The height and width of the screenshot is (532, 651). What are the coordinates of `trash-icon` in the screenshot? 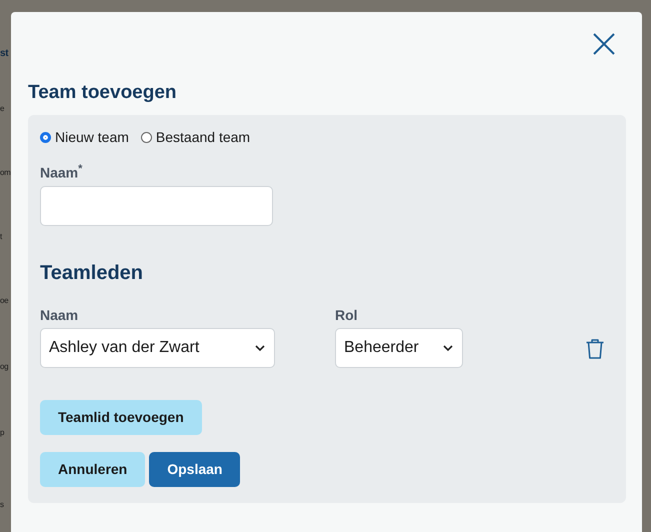 It's located at (595, 349).